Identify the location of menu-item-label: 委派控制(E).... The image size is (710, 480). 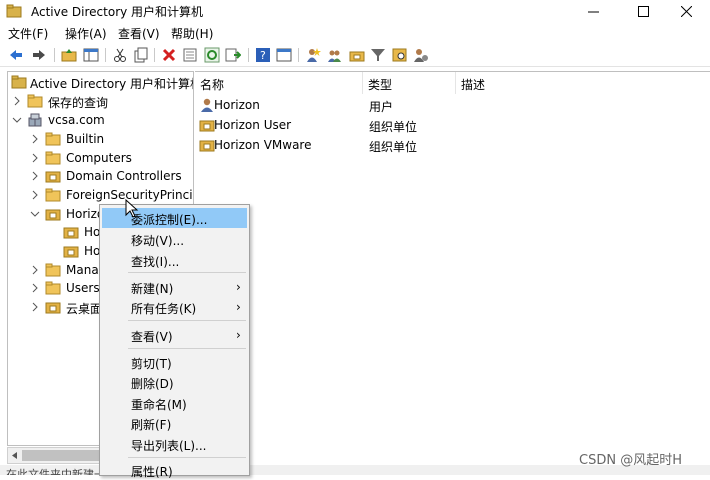
(169, 220).